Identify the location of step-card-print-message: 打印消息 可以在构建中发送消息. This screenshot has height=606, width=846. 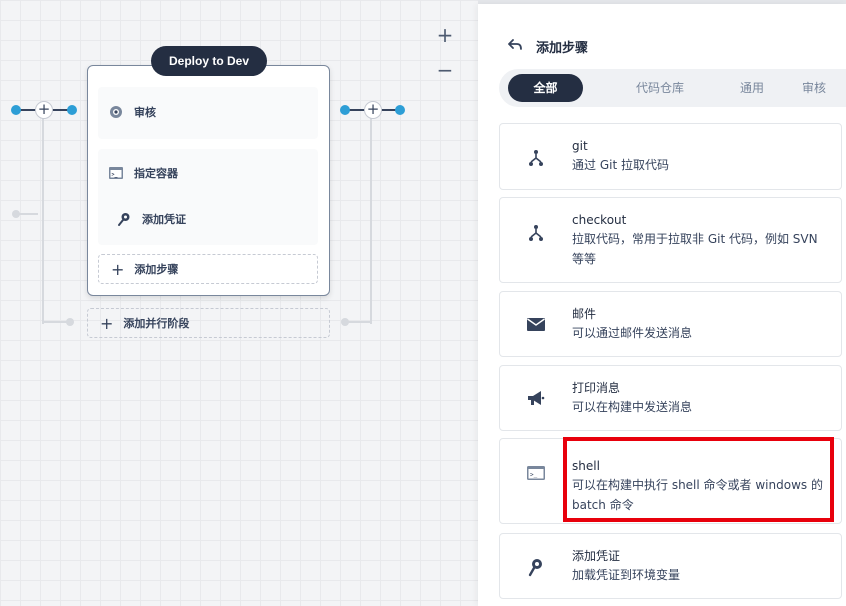
(670, 398).